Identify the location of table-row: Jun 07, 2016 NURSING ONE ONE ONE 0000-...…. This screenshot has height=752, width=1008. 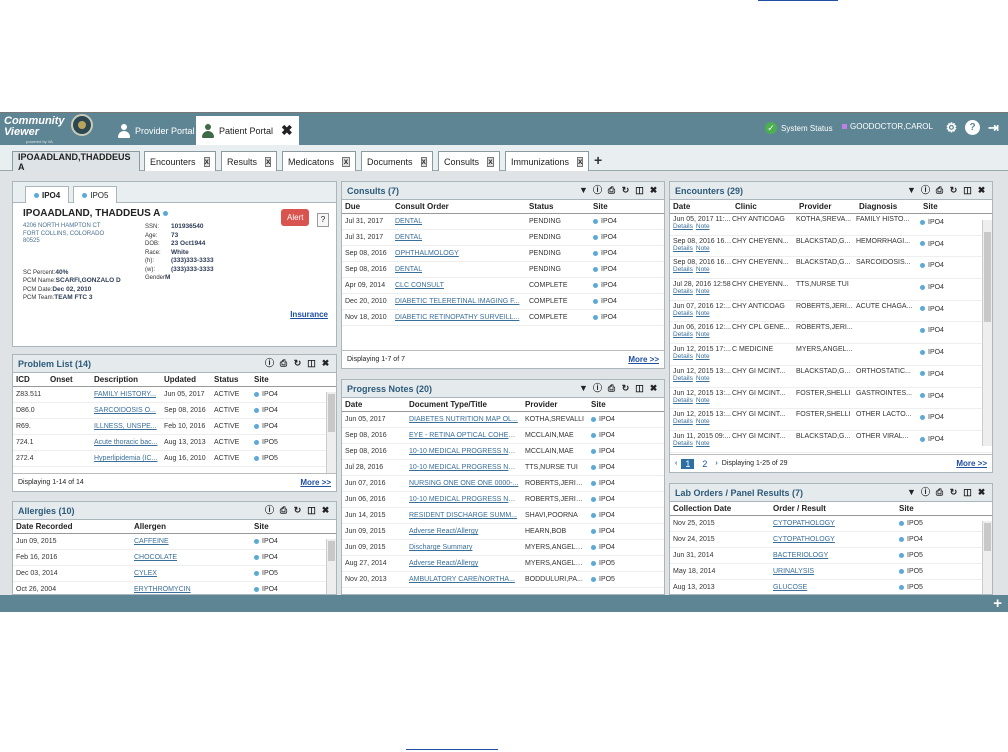
(503, 483).